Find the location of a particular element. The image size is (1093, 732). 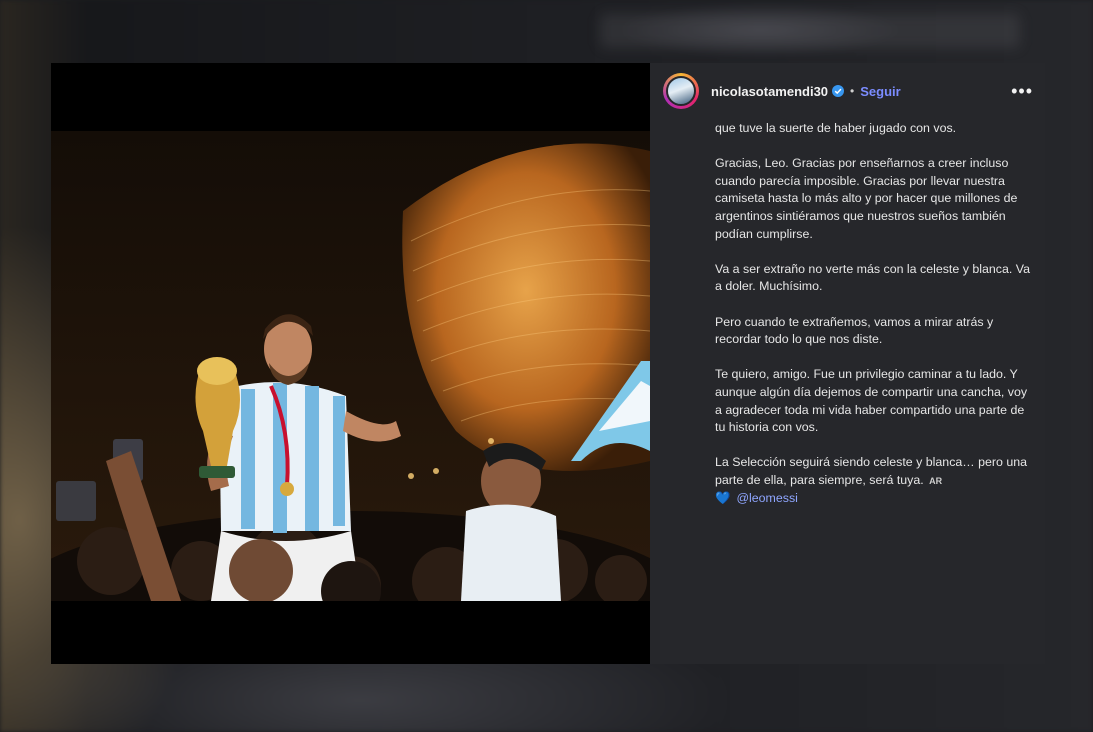

avatar-photo is located at coordinates (681, 91).